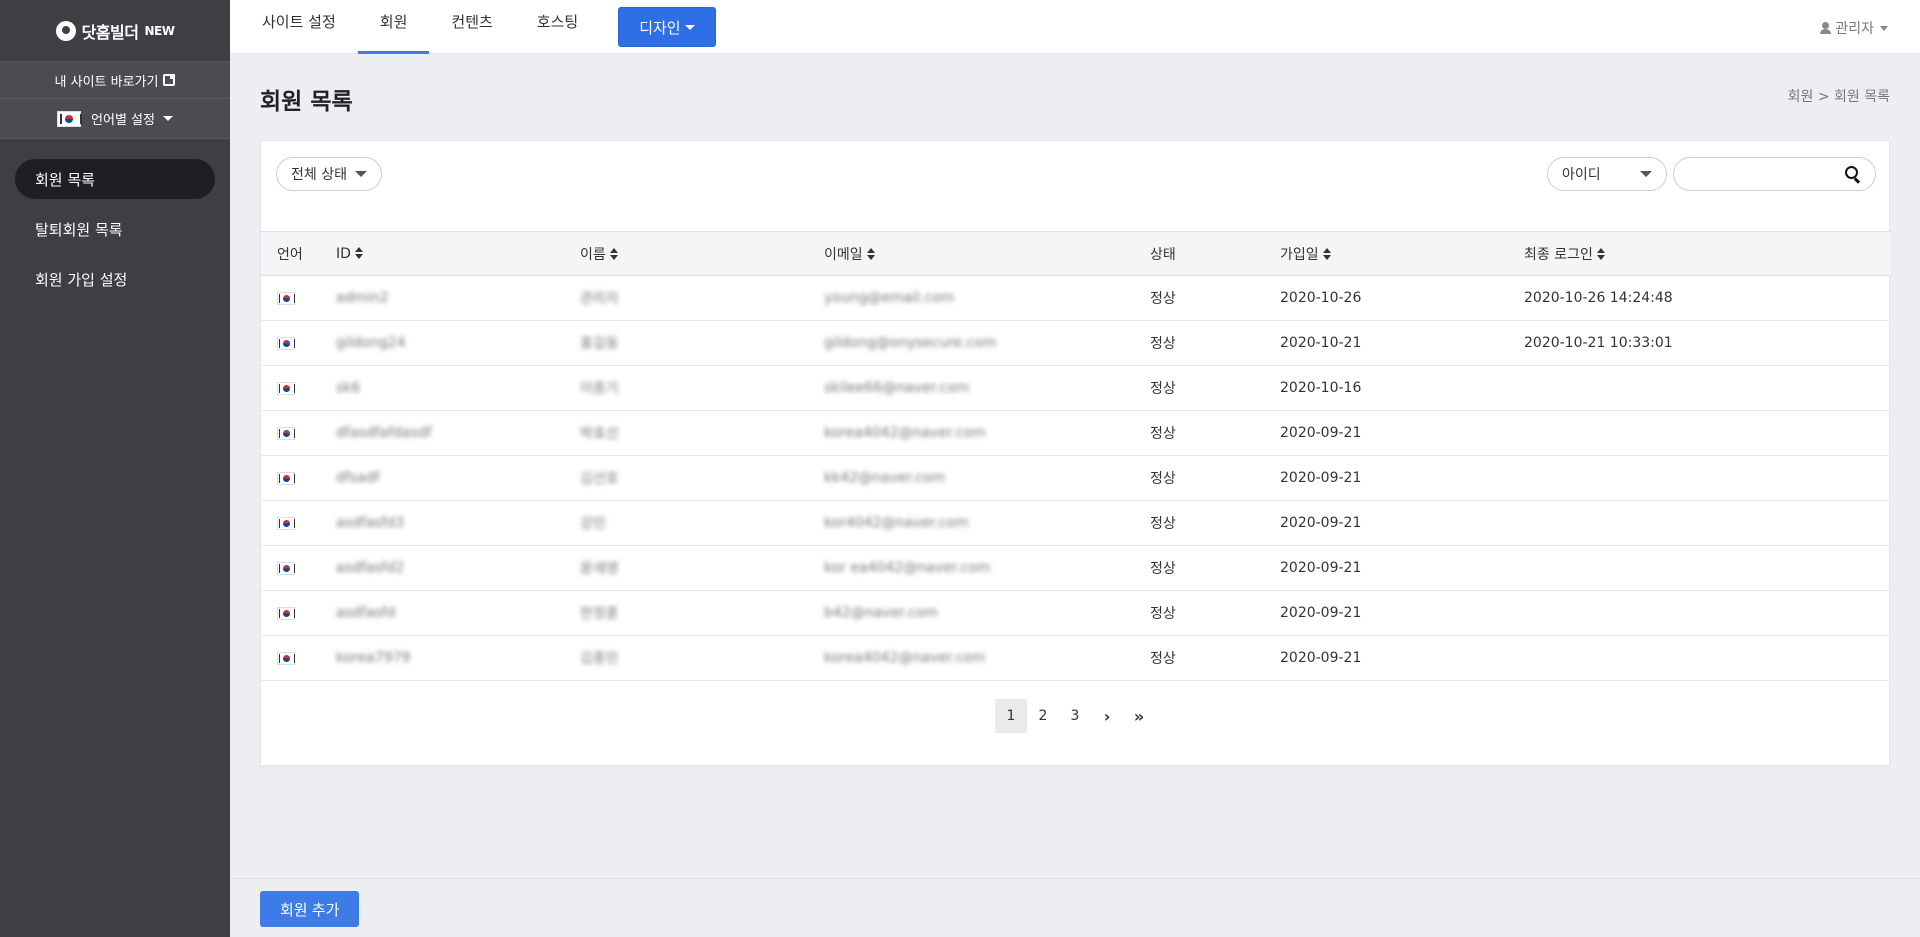 The width and height of the screenshot is (1920, 937). What do you see at coordinates (599, 479) in the screenshot?
I see `row-name-value: 김선호` at bounding box center [599, 479].